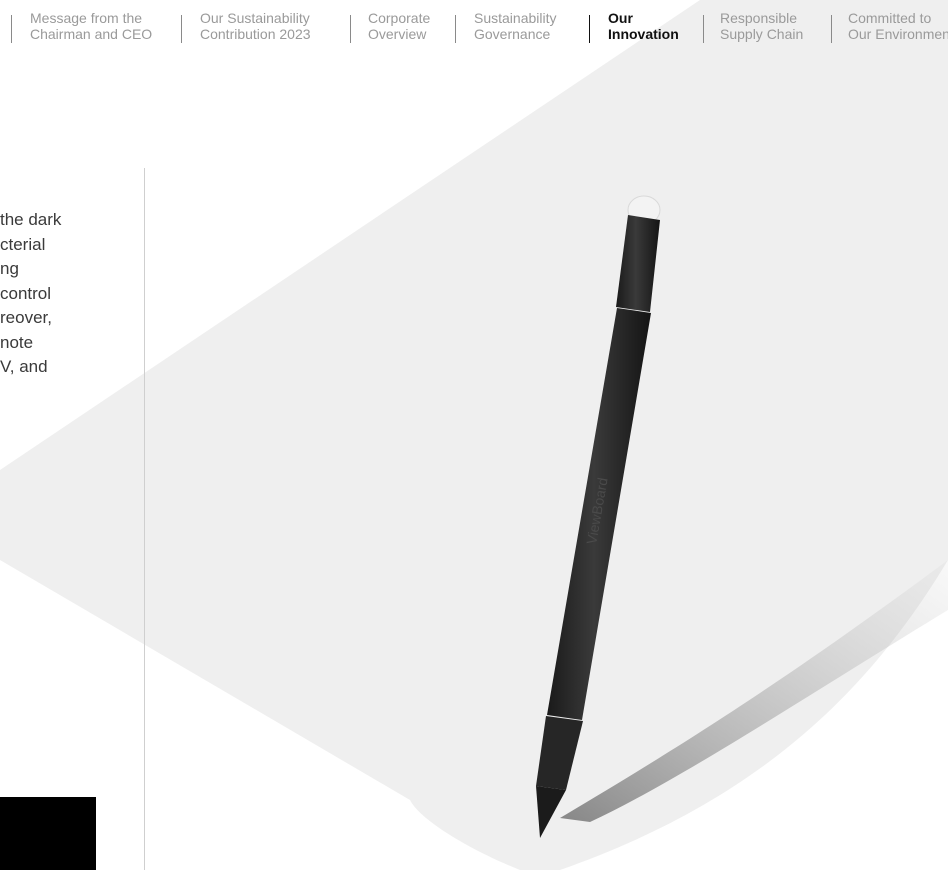 The height and width of the screenshot is (870, 948). What do you see at coordinates (559, 753) in the screenshot?
I see `pen-grip` at bounding box center [559, 753].